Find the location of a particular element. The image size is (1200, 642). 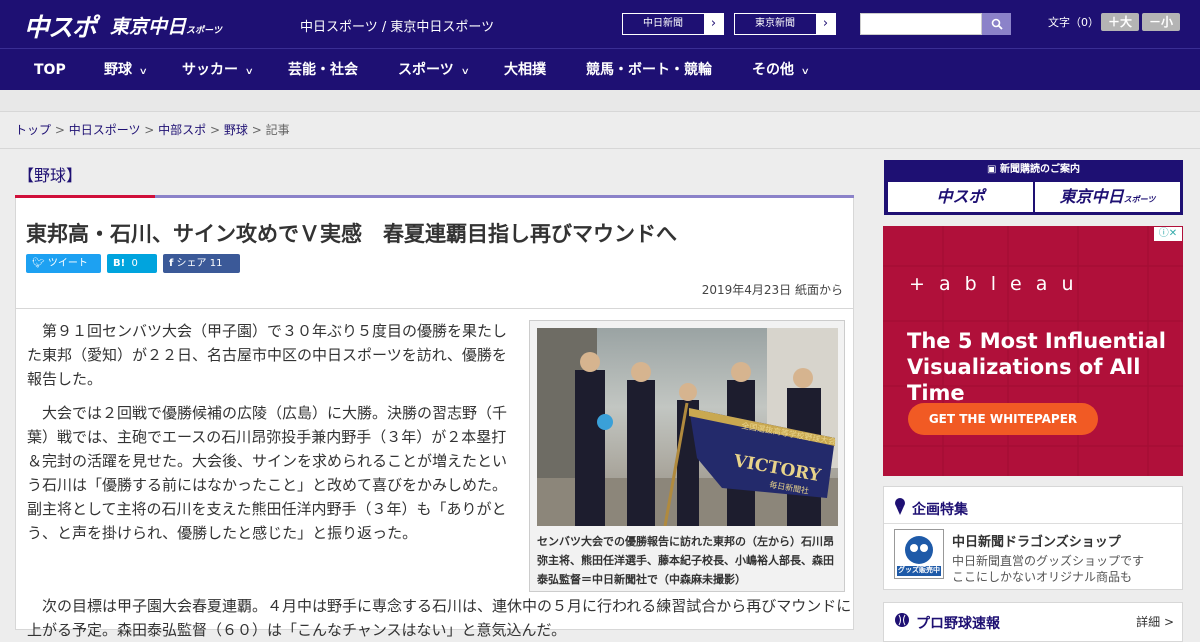

nav-item-4: スポーツ ∨ is located at coordinates (434, 70).